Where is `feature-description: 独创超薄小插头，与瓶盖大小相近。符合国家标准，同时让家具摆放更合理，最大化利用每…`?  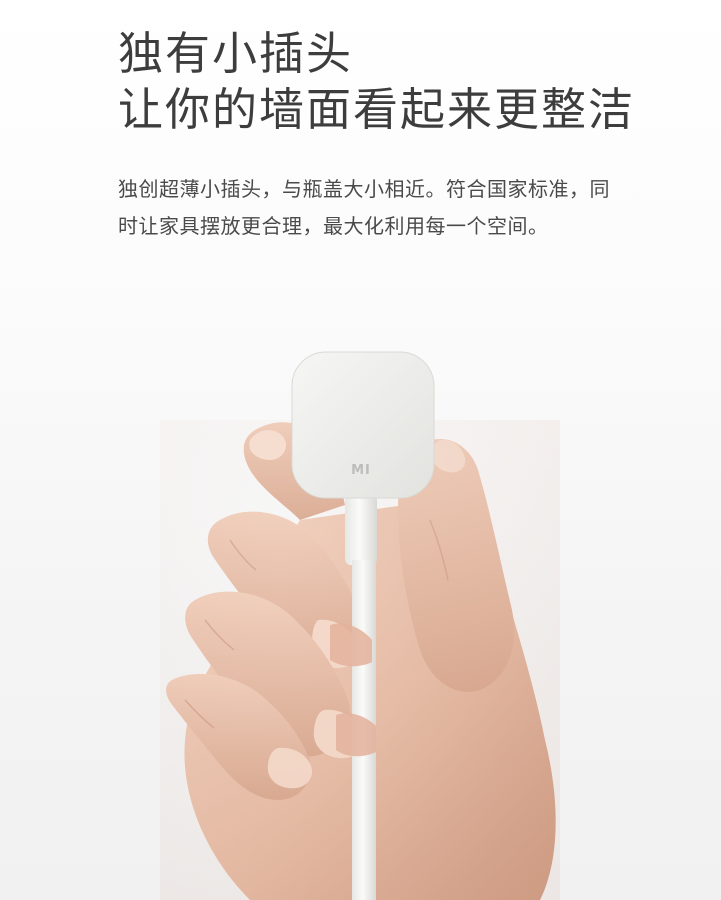
feature-description: 独创超薄小插头，与瓶盖大小相近。符合国家标准，同时让家具摆放更合理，最大化利用每… is located at coordinates (364, 207).